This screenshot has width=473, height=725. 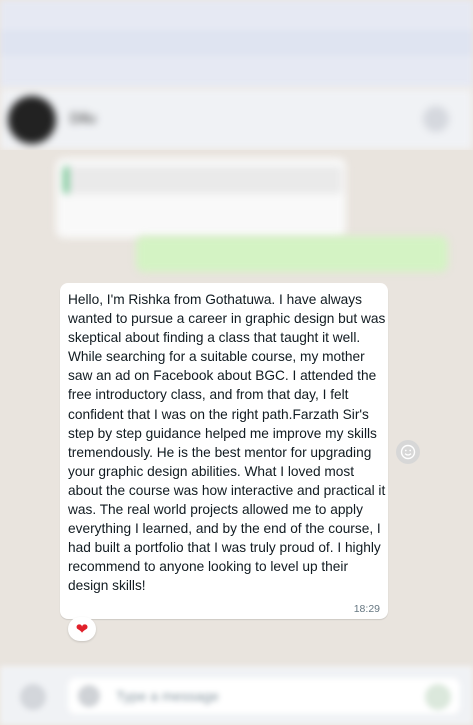 I want to click on incoming-message-blurred, so click(x=201, y=198).